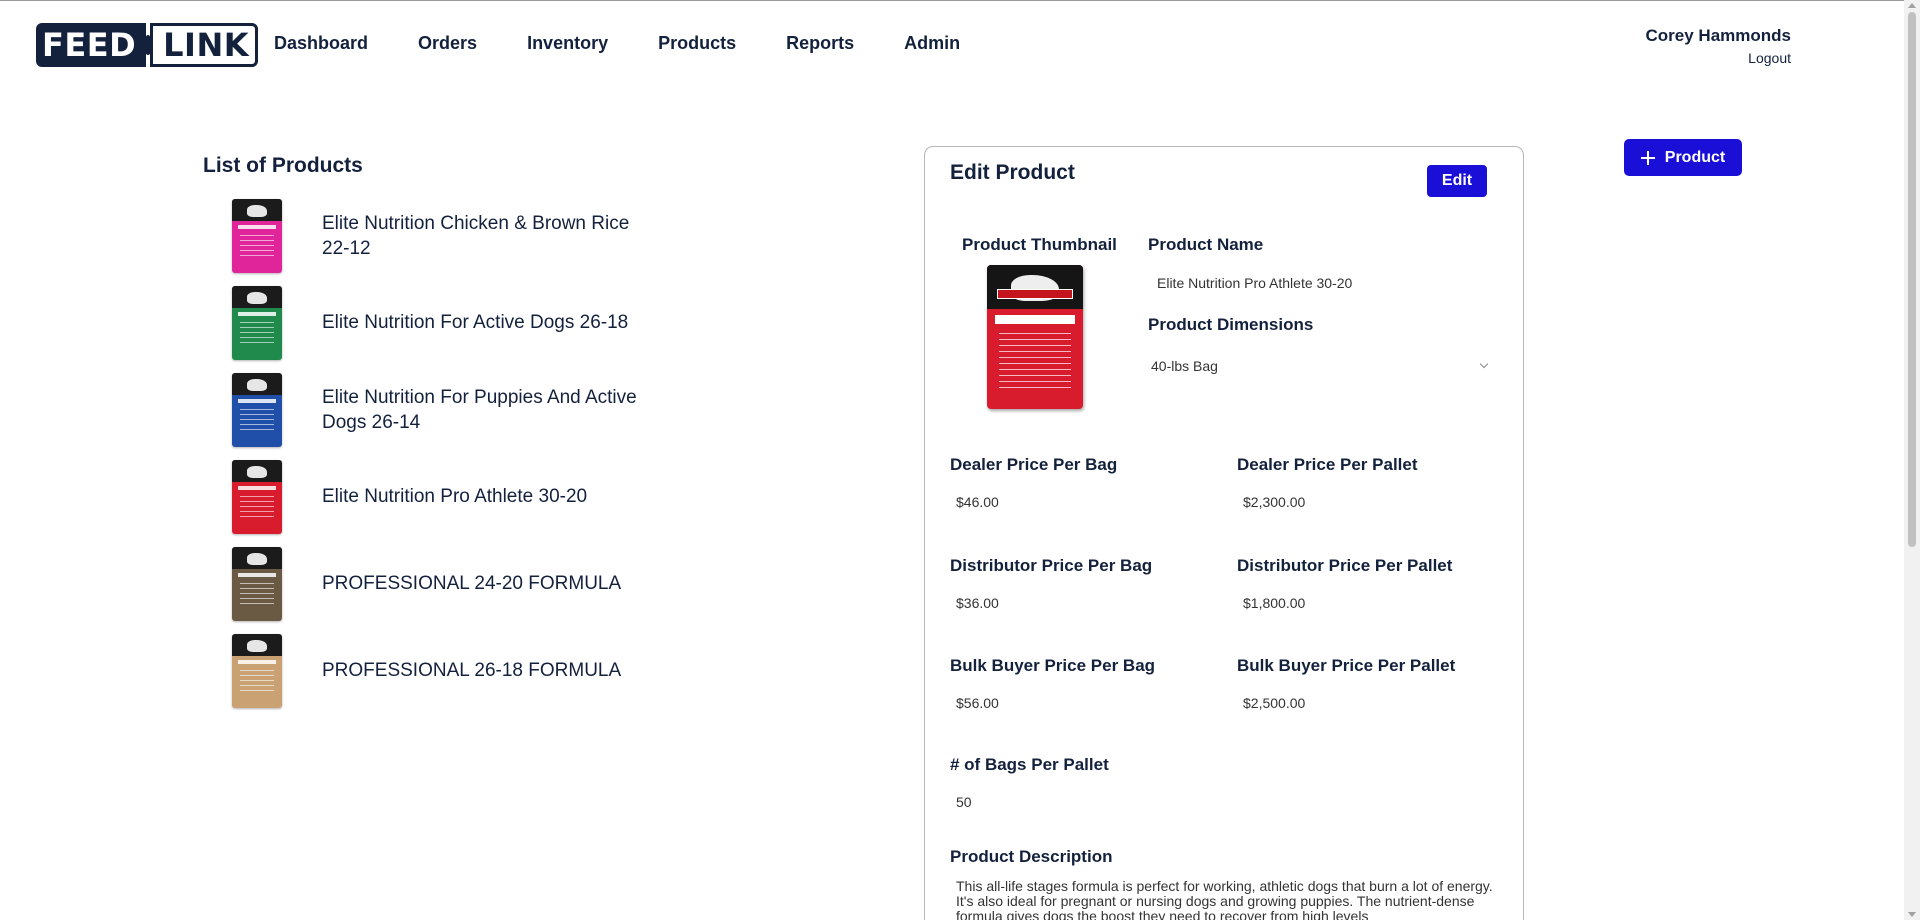  I want to click on add-product-button: Product, so click(1683, 157).